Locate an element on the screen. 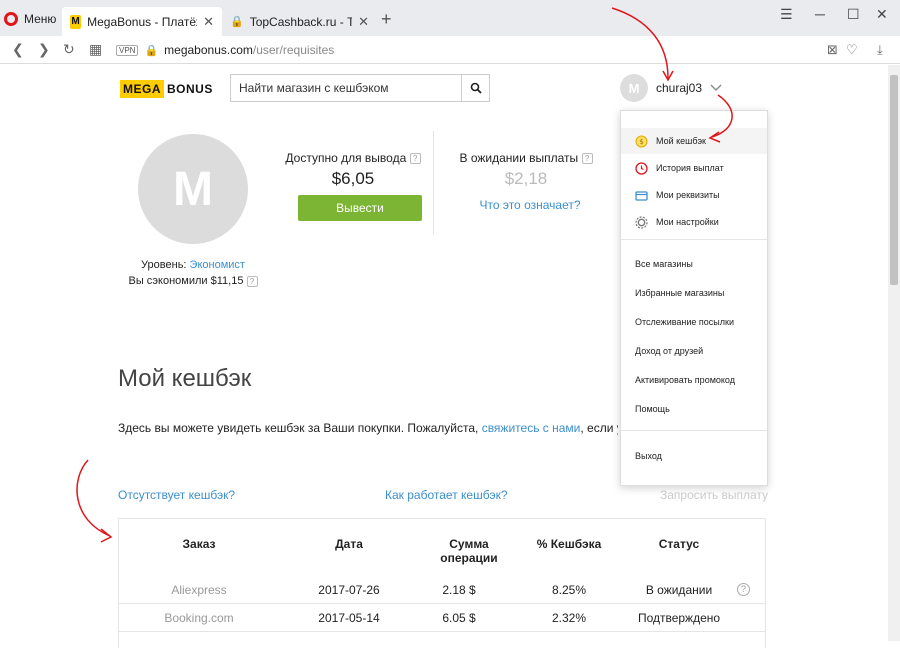 This screenshot has height=648, width=900. tab-topcashback: 🔒 TopCashback.ru - Топ луч ✕ is located at coordinates (299, 21).